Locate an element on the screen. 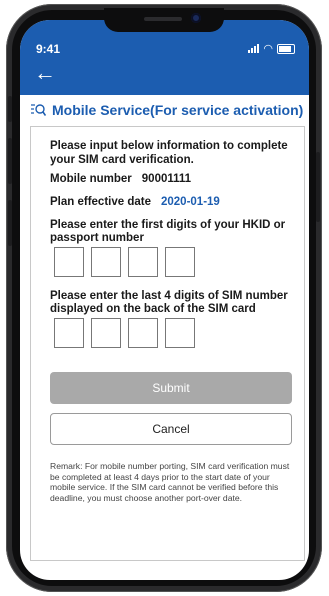 Image resolution: width=329 pixels, height=596 pixels. mobile-number-row: Mobile number 90001111 is located at coordinates (120, 179).